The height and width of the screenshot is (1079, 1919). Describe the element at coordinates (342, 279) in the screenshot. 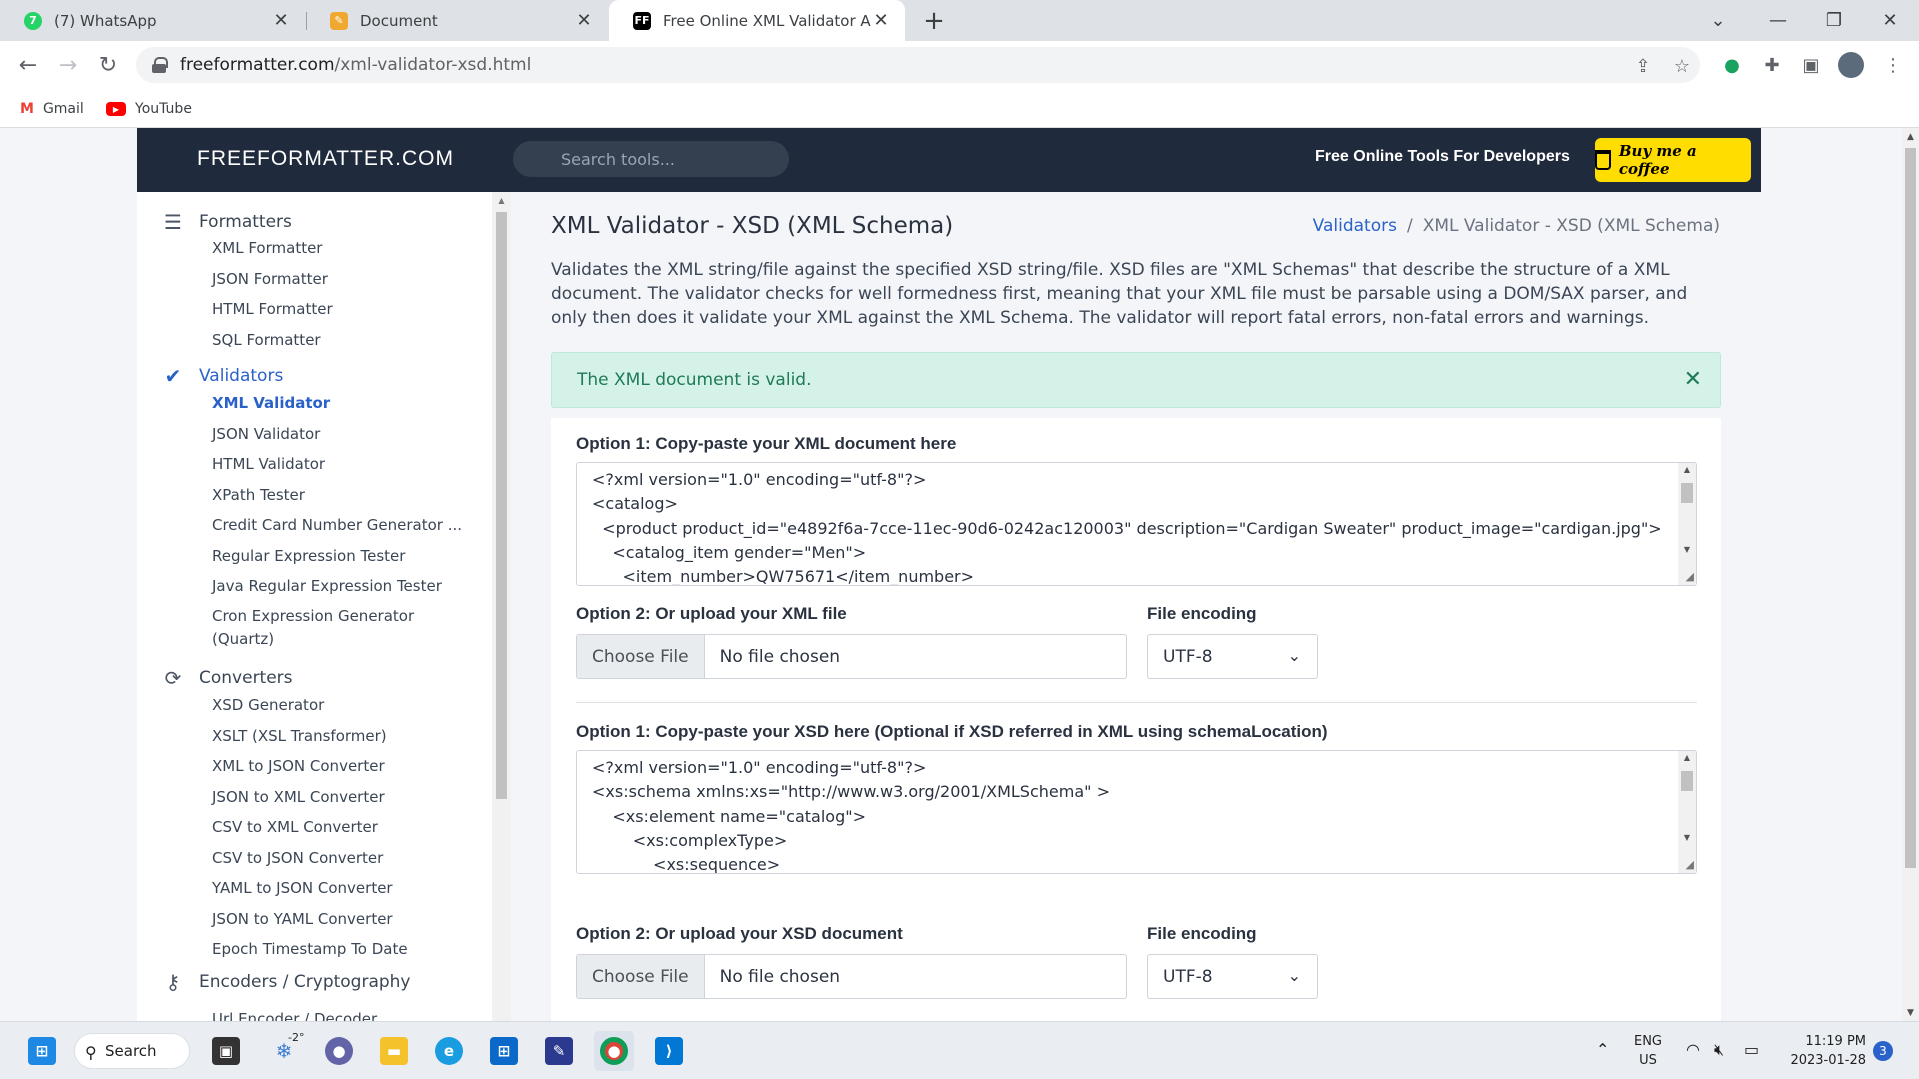

I see `sidebar-item-json-formatter: JSON Formatter` at that location.